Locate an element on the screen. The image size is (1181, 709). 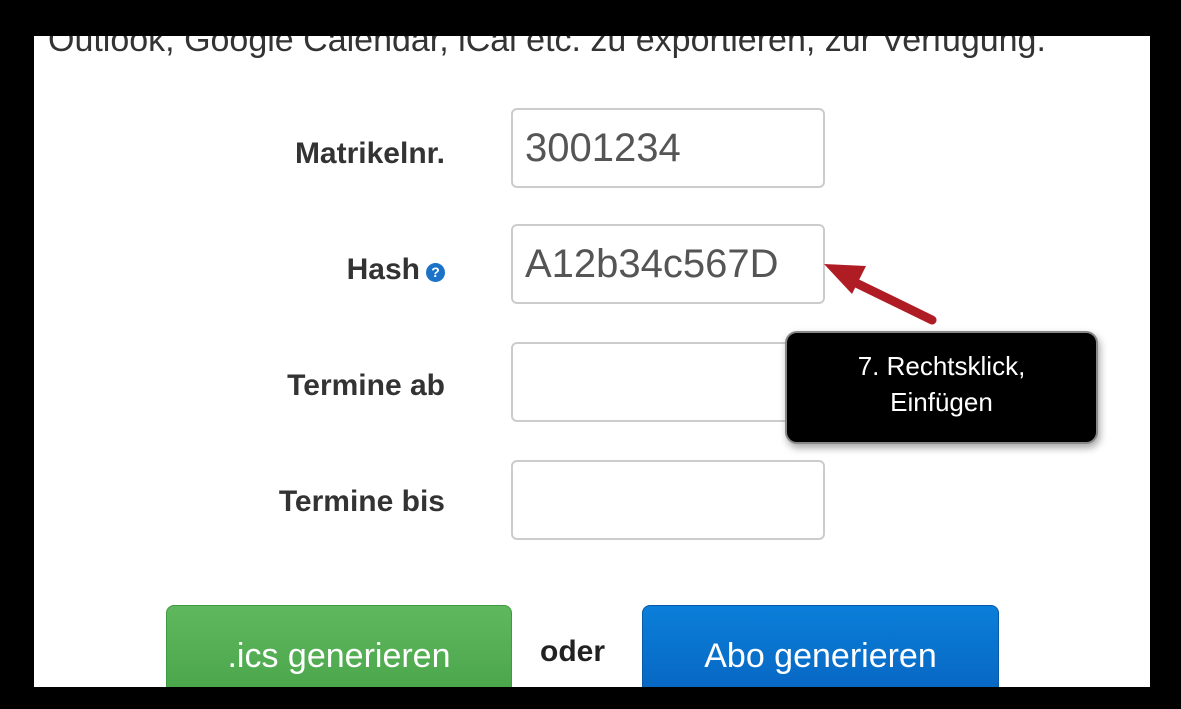
termine-bis-input is located at coordinates (668, 500).